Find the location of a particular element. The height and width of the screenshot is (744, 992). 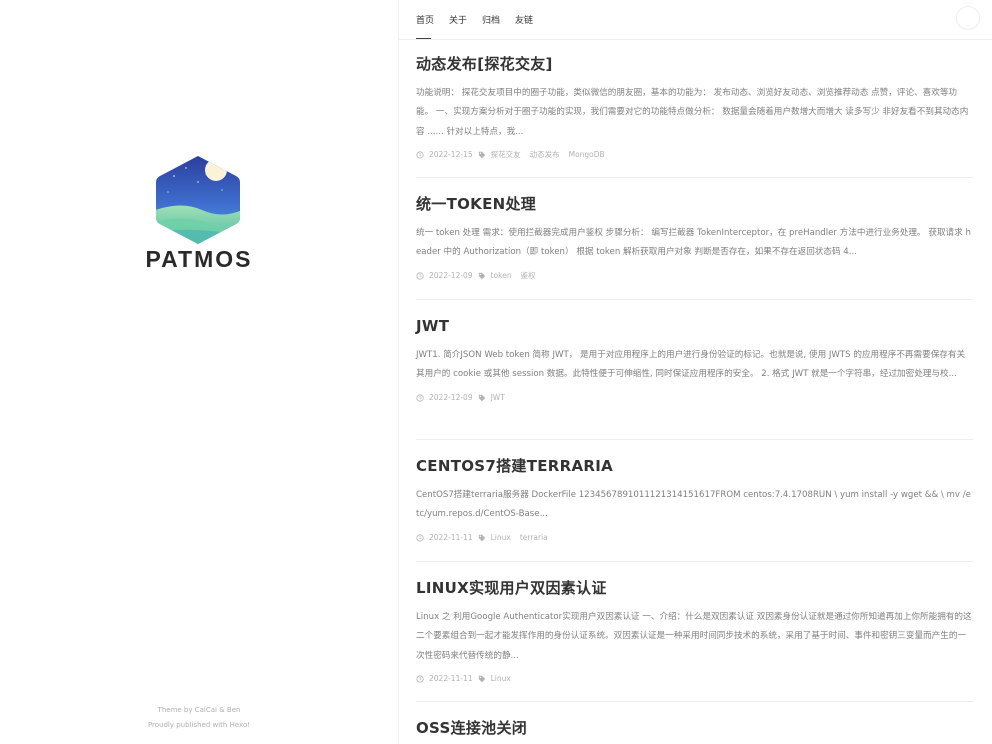

theme-credit-prefix: Theme by is located at coordinates (176, 710).